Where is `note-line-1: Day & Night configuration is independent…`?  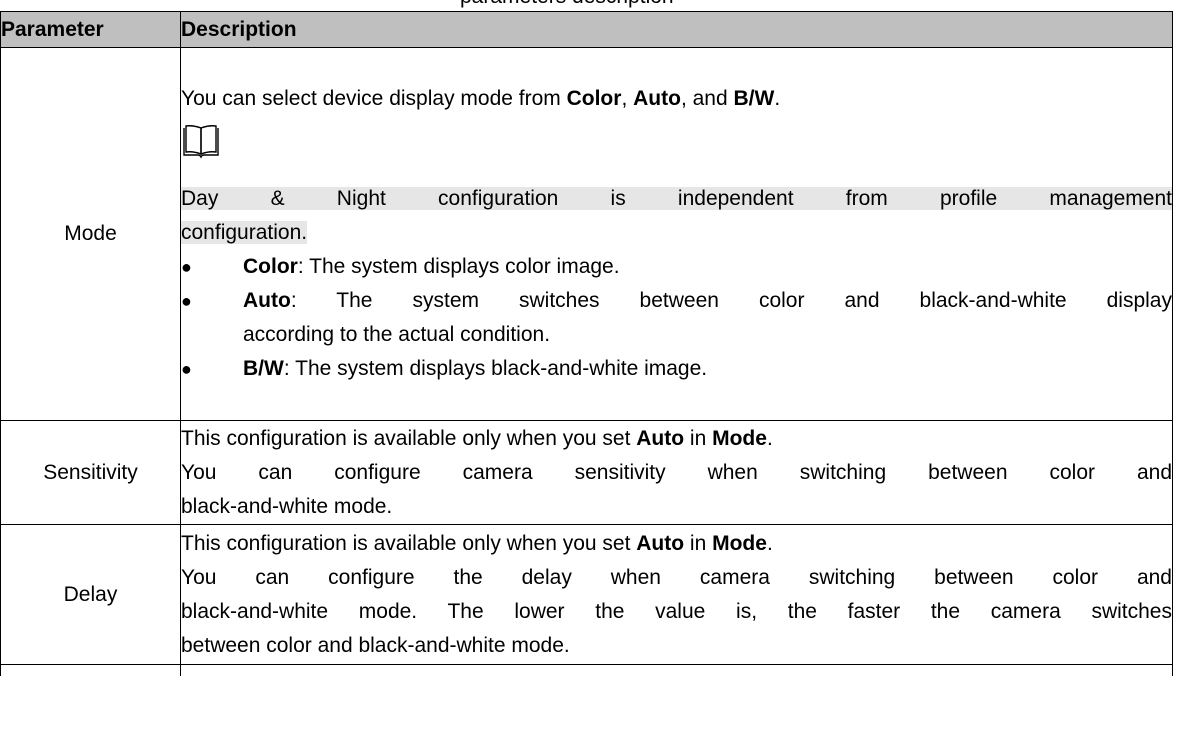 note-line-1: Day & Night configuration is independent… is located at coordinates (676, 198).